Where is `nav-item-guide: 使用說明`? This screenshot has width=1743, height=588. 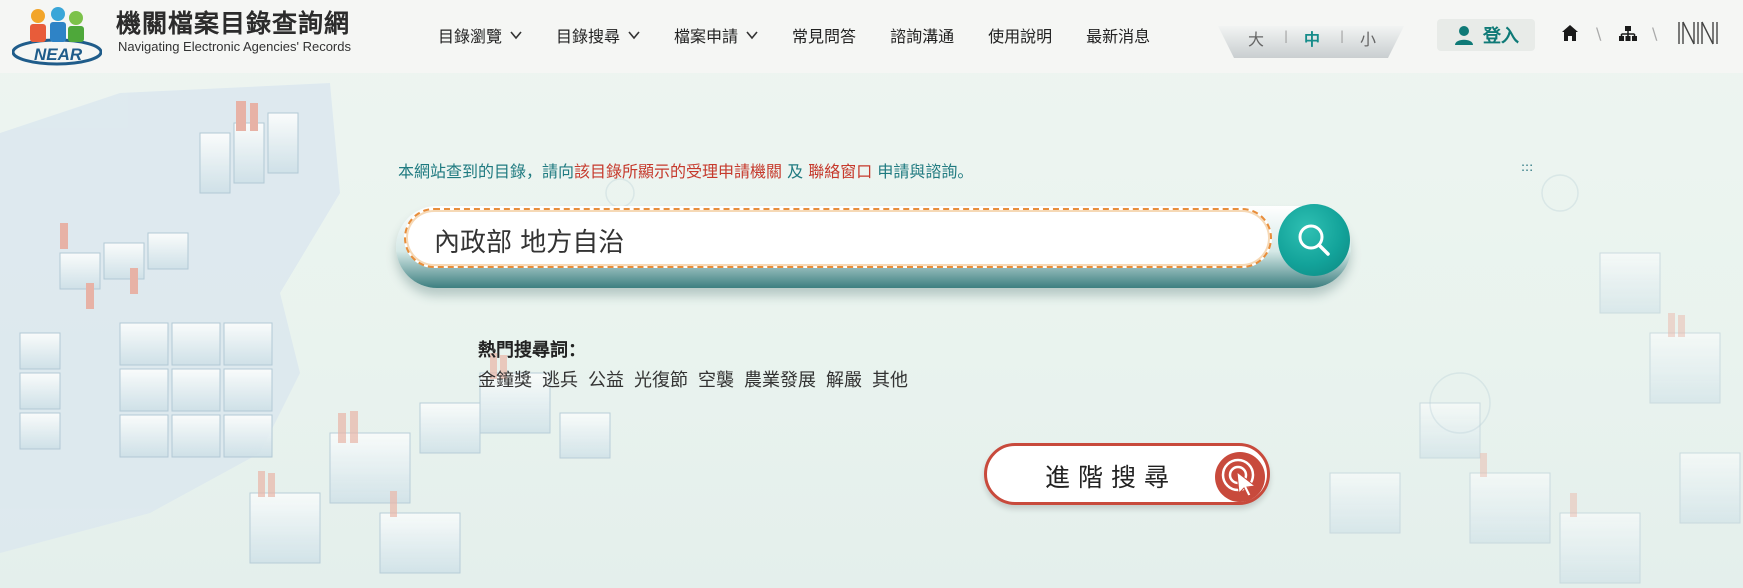
nav-item-guide: 使用說明 is located at coordinates (1020, 35).